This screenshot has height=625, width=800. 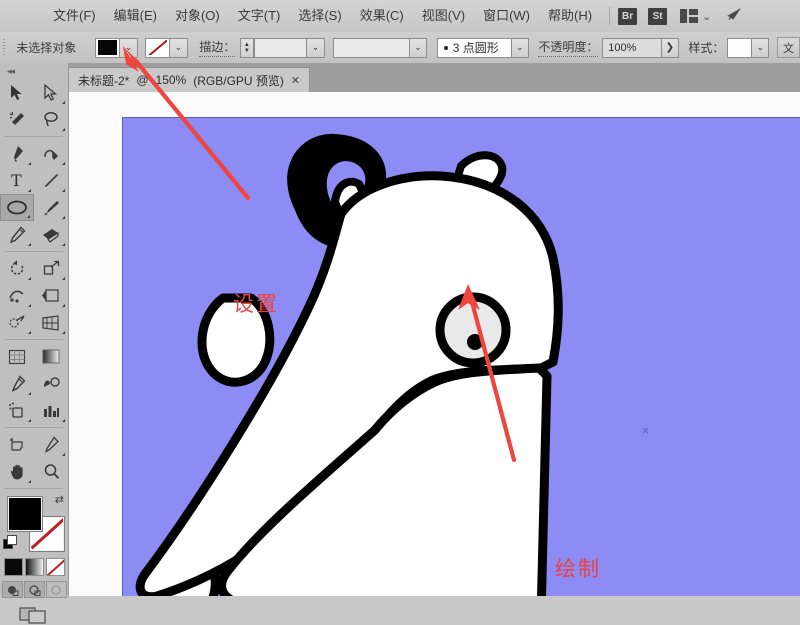 I want to click on opacity-expand-icon: ❯, so click(x=670, y=47).